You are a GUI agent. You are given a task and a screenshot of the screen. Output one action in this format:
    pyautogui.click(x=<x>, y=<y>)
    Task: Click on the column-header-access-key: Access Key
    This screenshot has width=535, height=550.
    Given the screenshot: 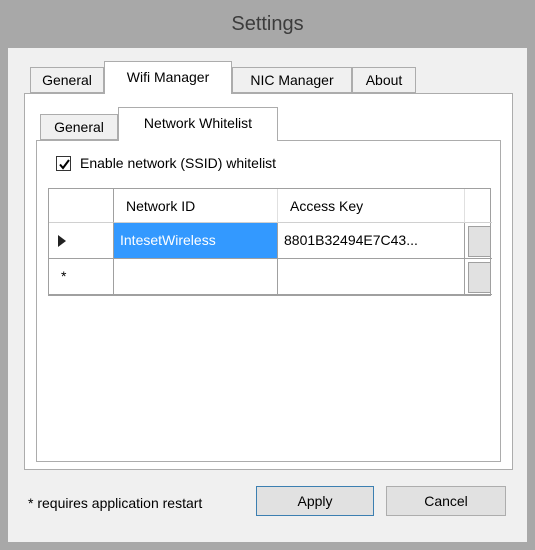 What is the action you would take?
    pyautogui.click(x=371, y=206)
    